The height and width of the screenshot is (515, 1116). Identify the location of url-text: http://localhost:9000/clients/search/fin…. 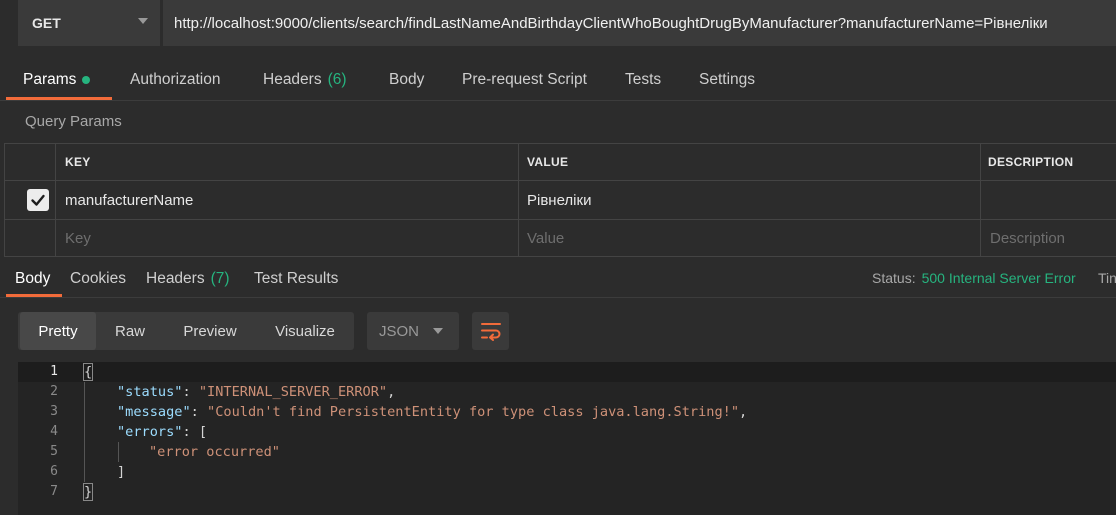
(611, 23).